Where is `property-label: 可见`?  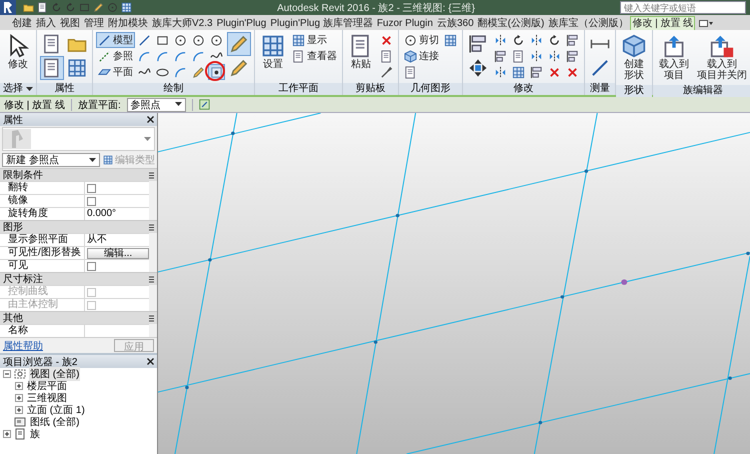 property-label: 可见 is located at coordinates (18, 266).